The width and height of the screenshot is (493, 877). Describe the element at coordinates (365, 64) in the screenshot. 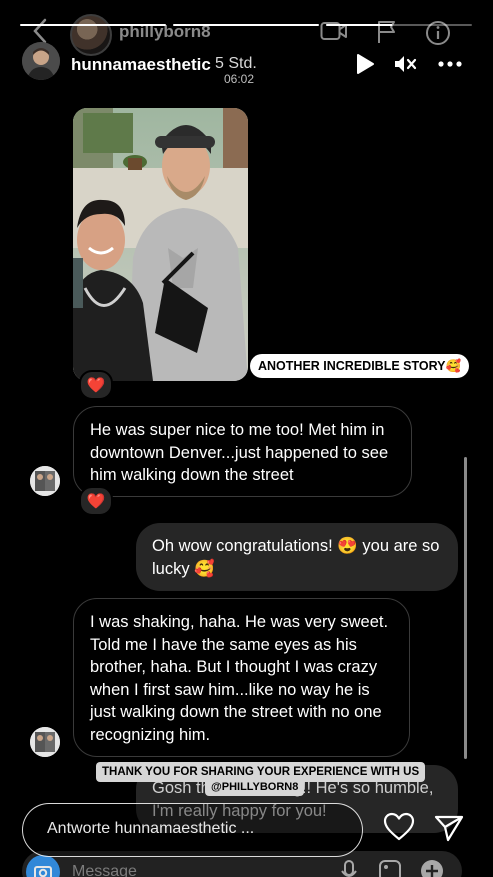

I see `play-icon` at that location.